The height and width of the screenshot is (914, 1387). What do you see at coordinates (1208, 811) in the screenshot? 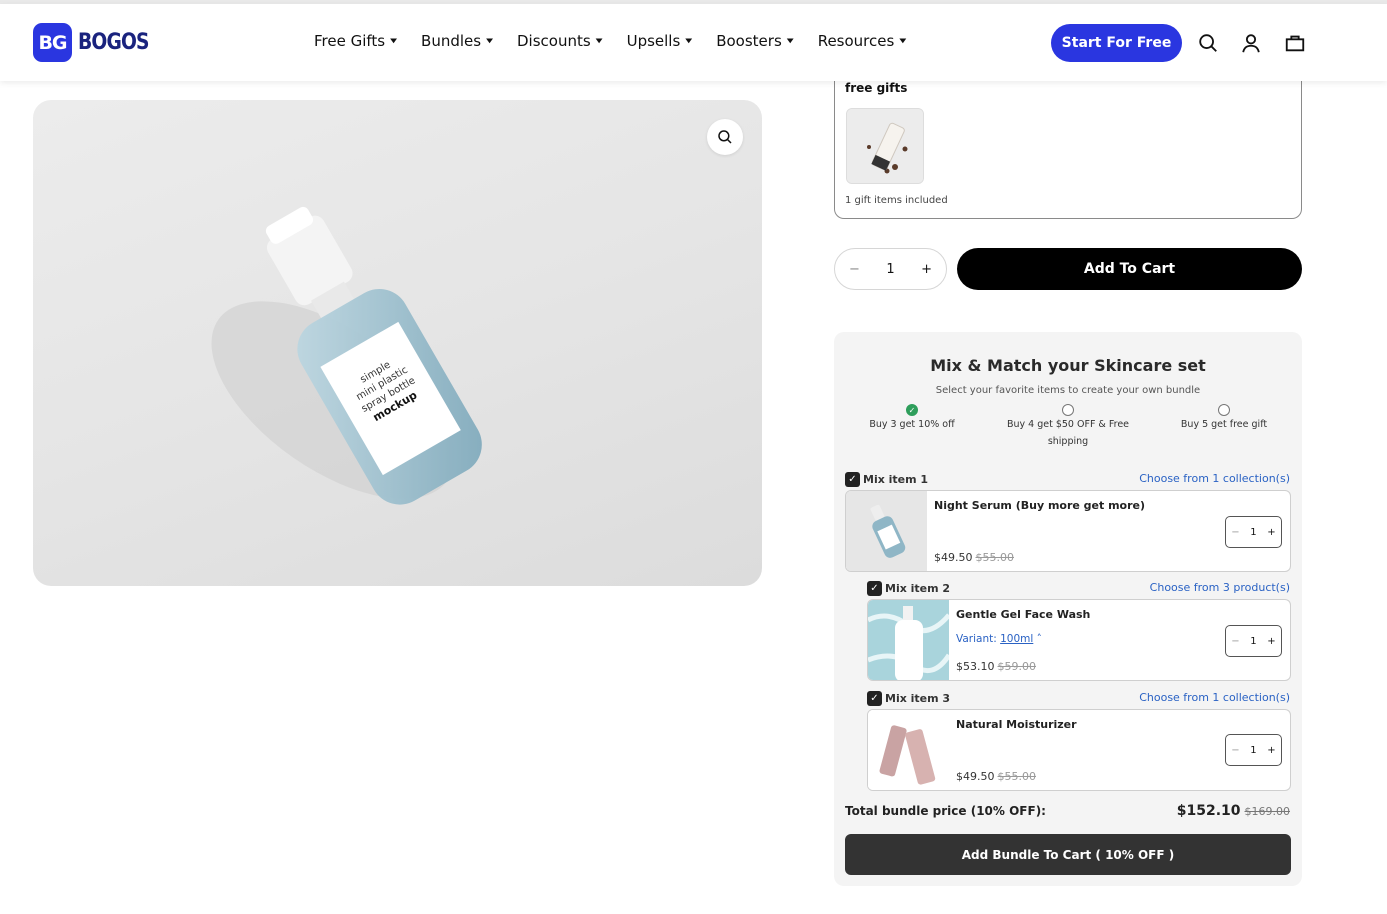
I see `total-sale-price: $152.10` at bounding box center [1208, 811].